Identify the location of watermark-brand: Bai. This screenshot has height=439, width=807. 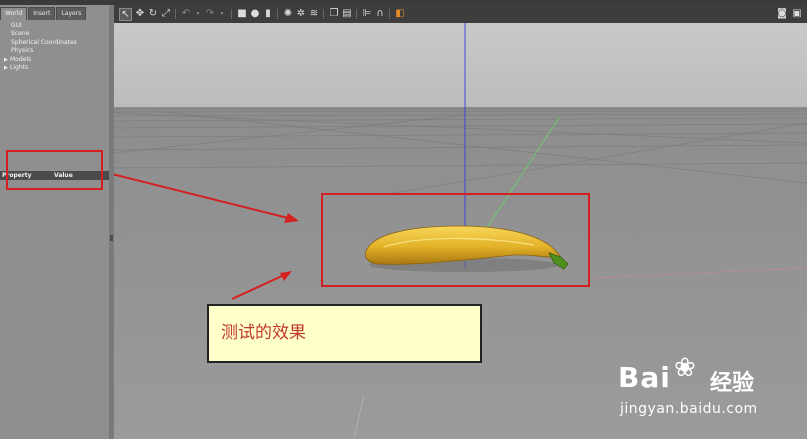
(644, 377).